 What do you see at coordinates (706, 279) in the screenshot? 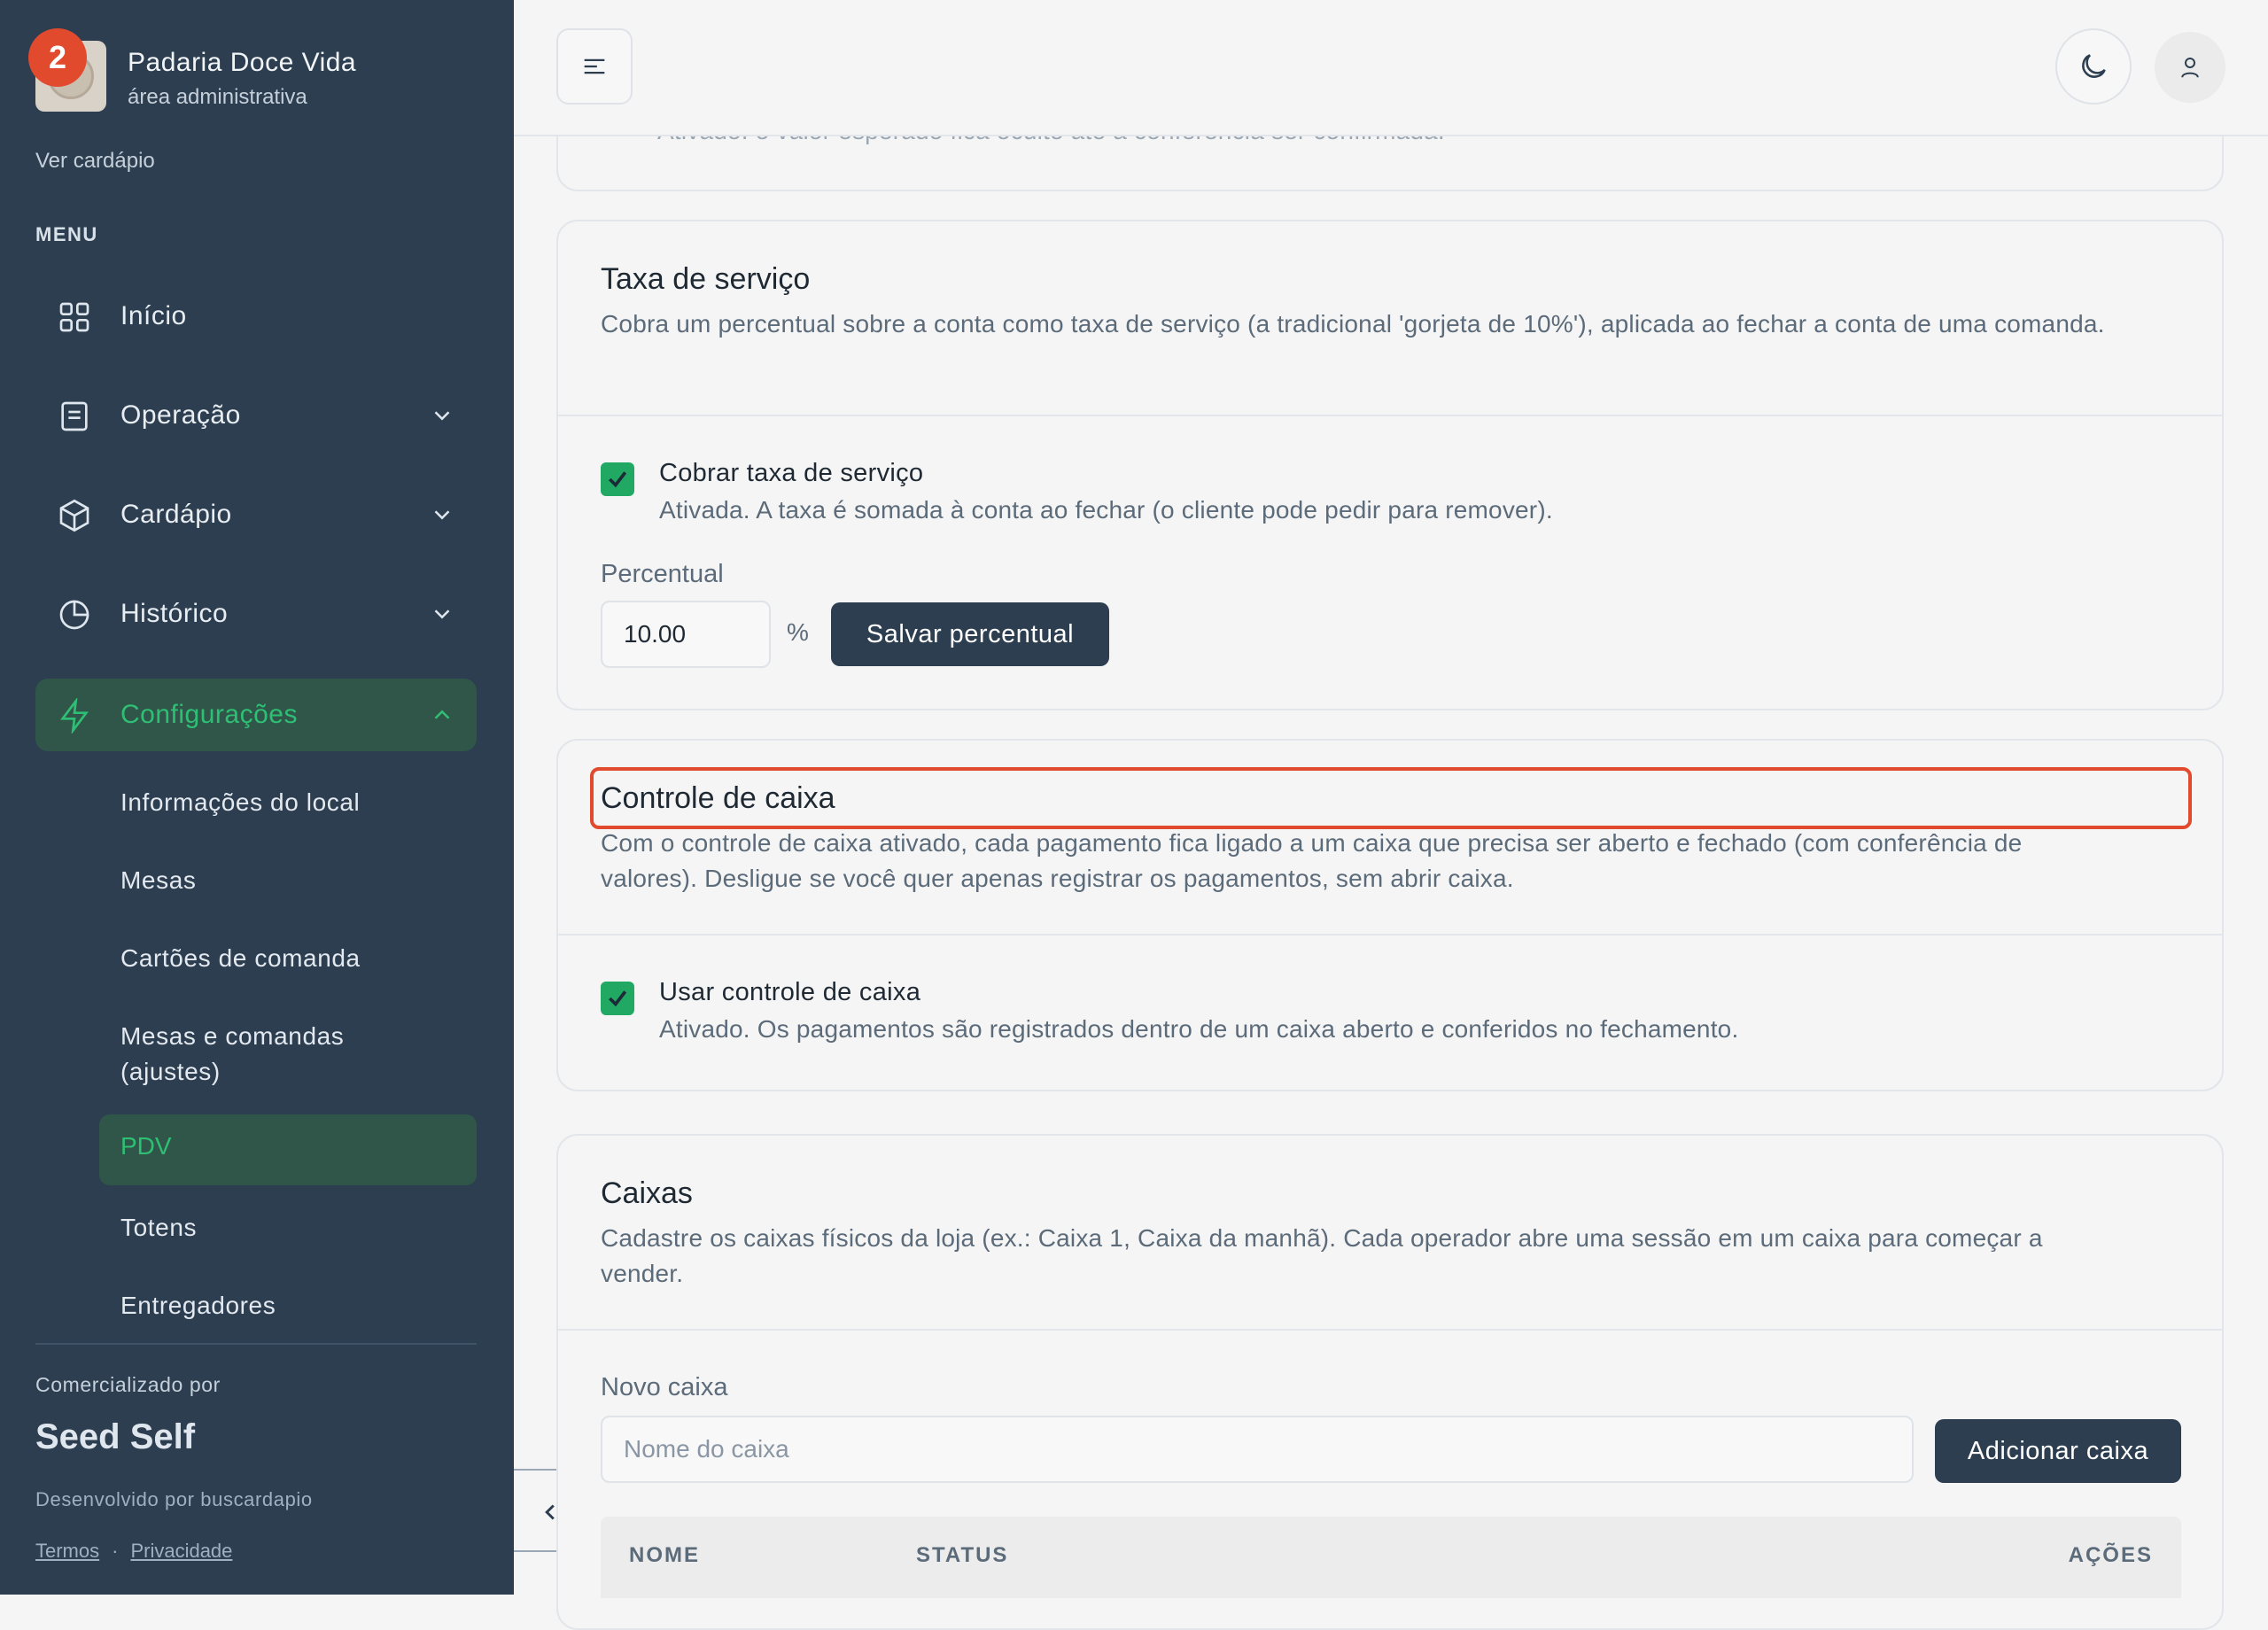
I see `service-fee-title: Taxa de serviço` at bounding box center [706, 279].